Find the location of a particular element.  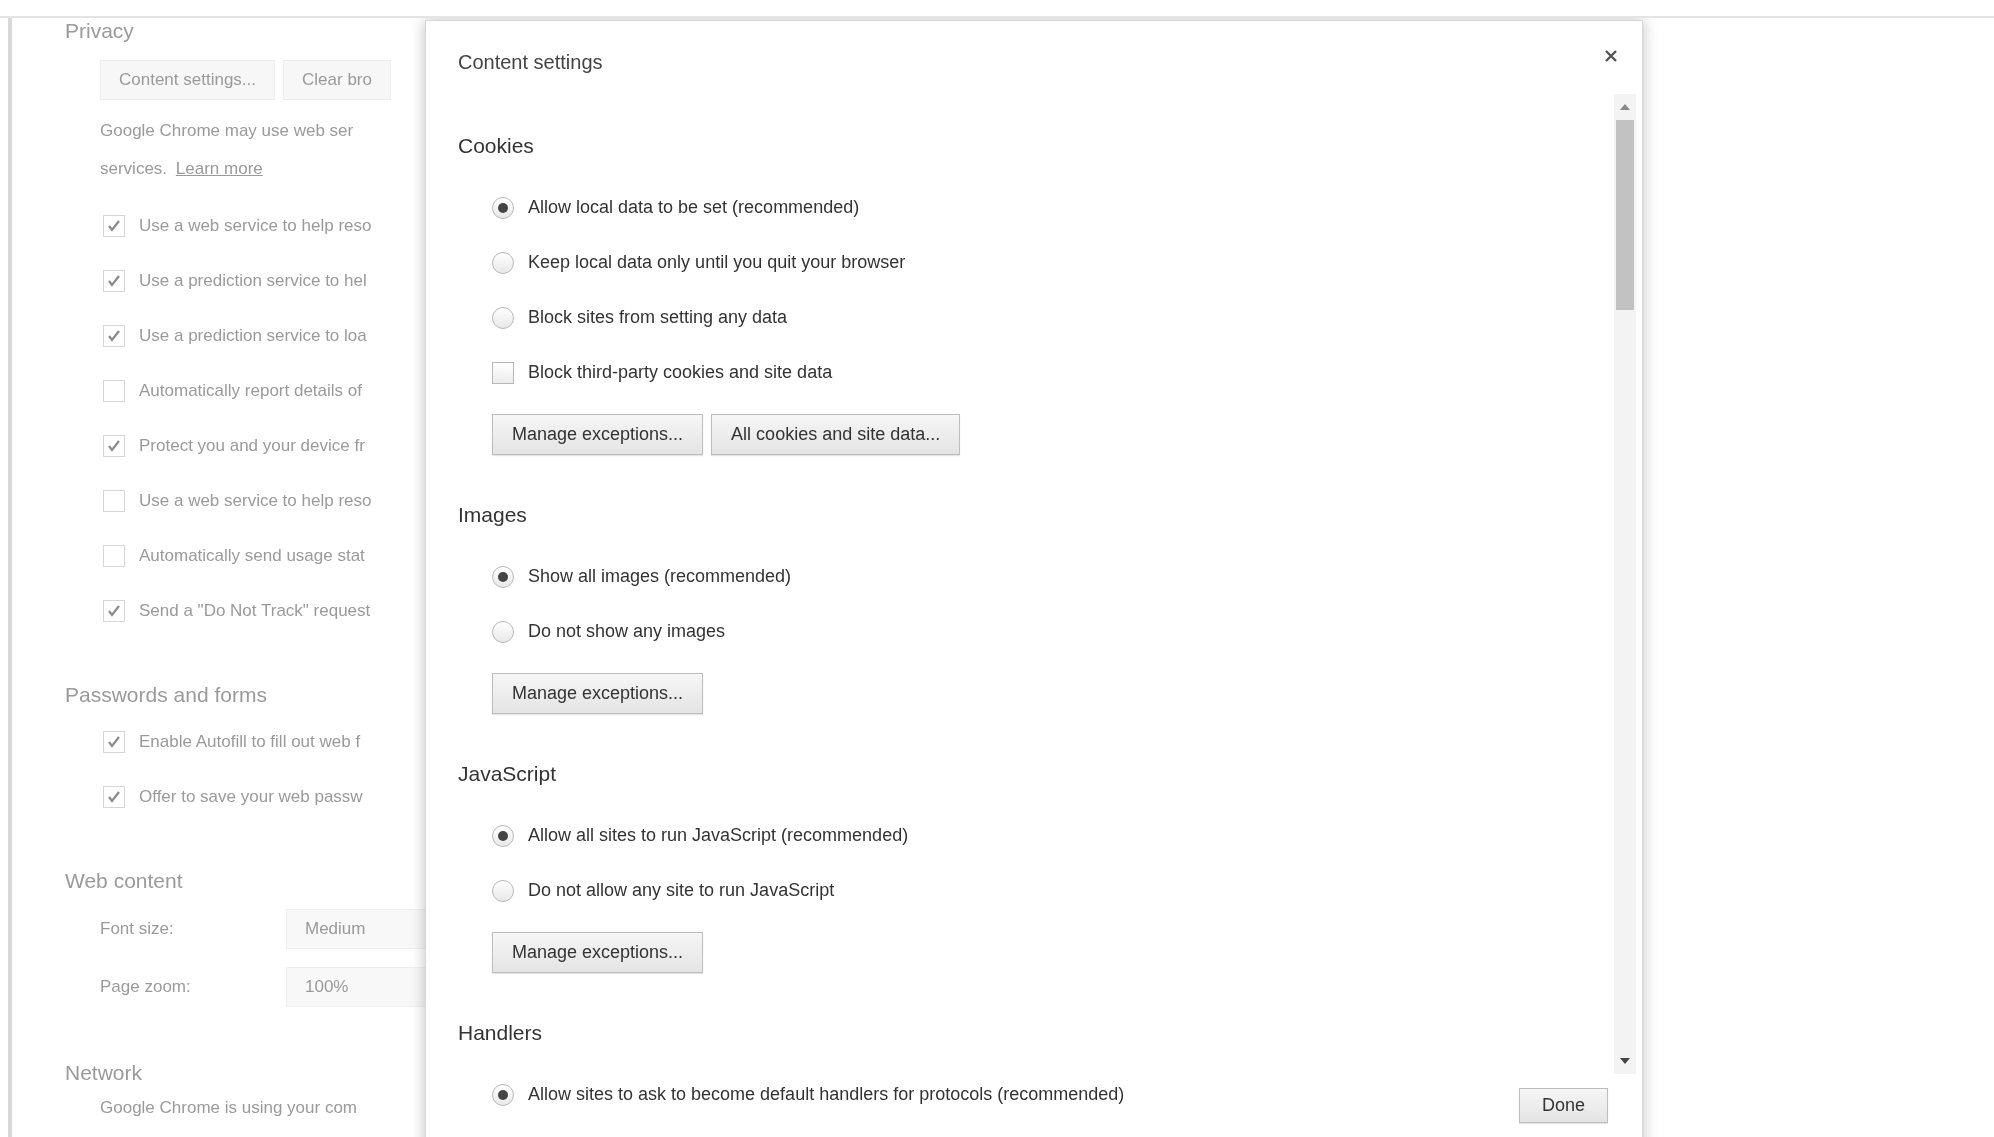

field-label: Font size: is located at coordinates (137, 929).